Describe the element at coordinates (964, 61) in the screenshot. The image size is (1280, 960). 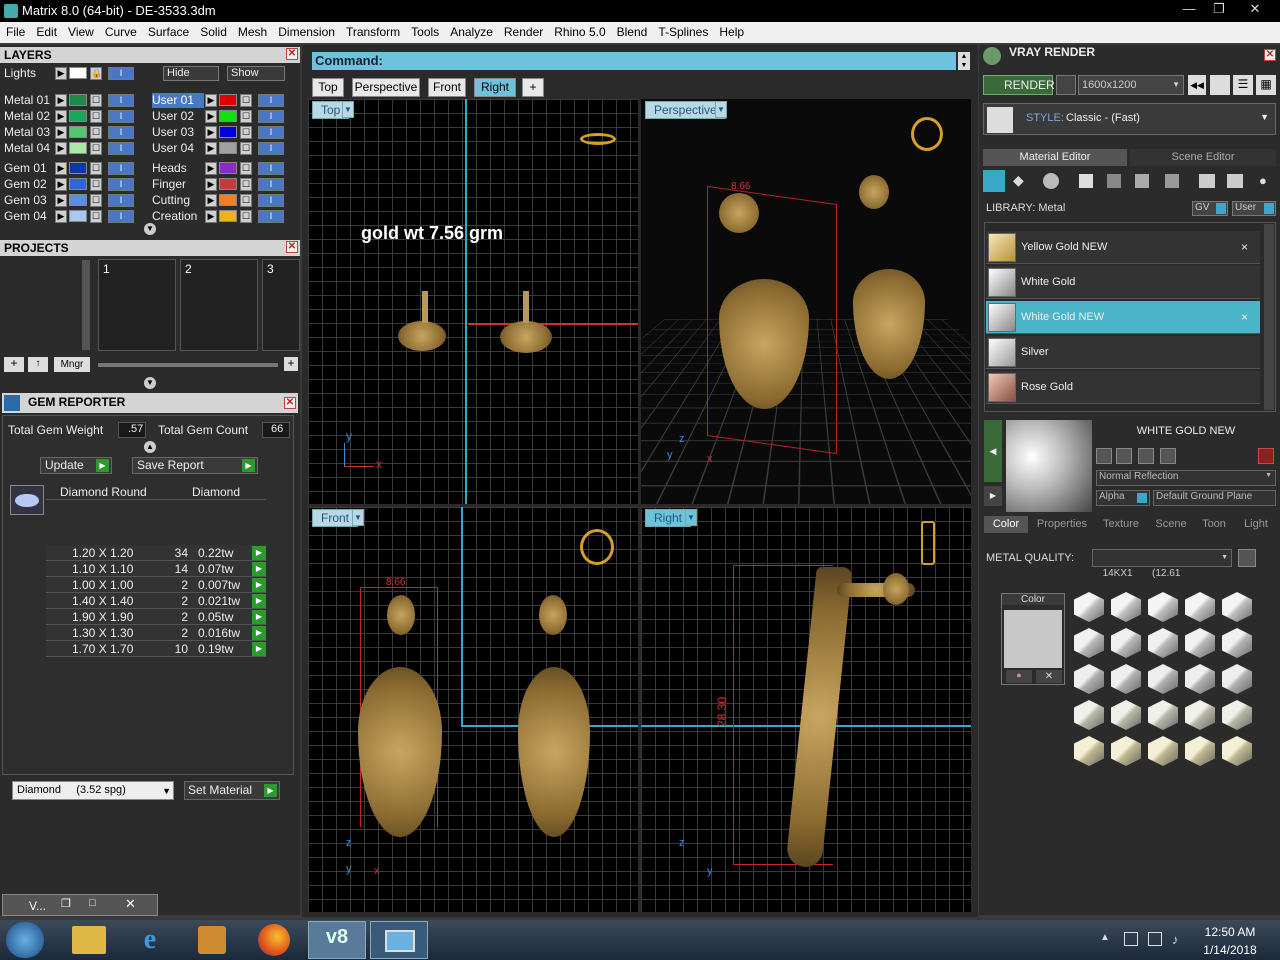
I see `command-scroll: ▲ ▼` at that location.